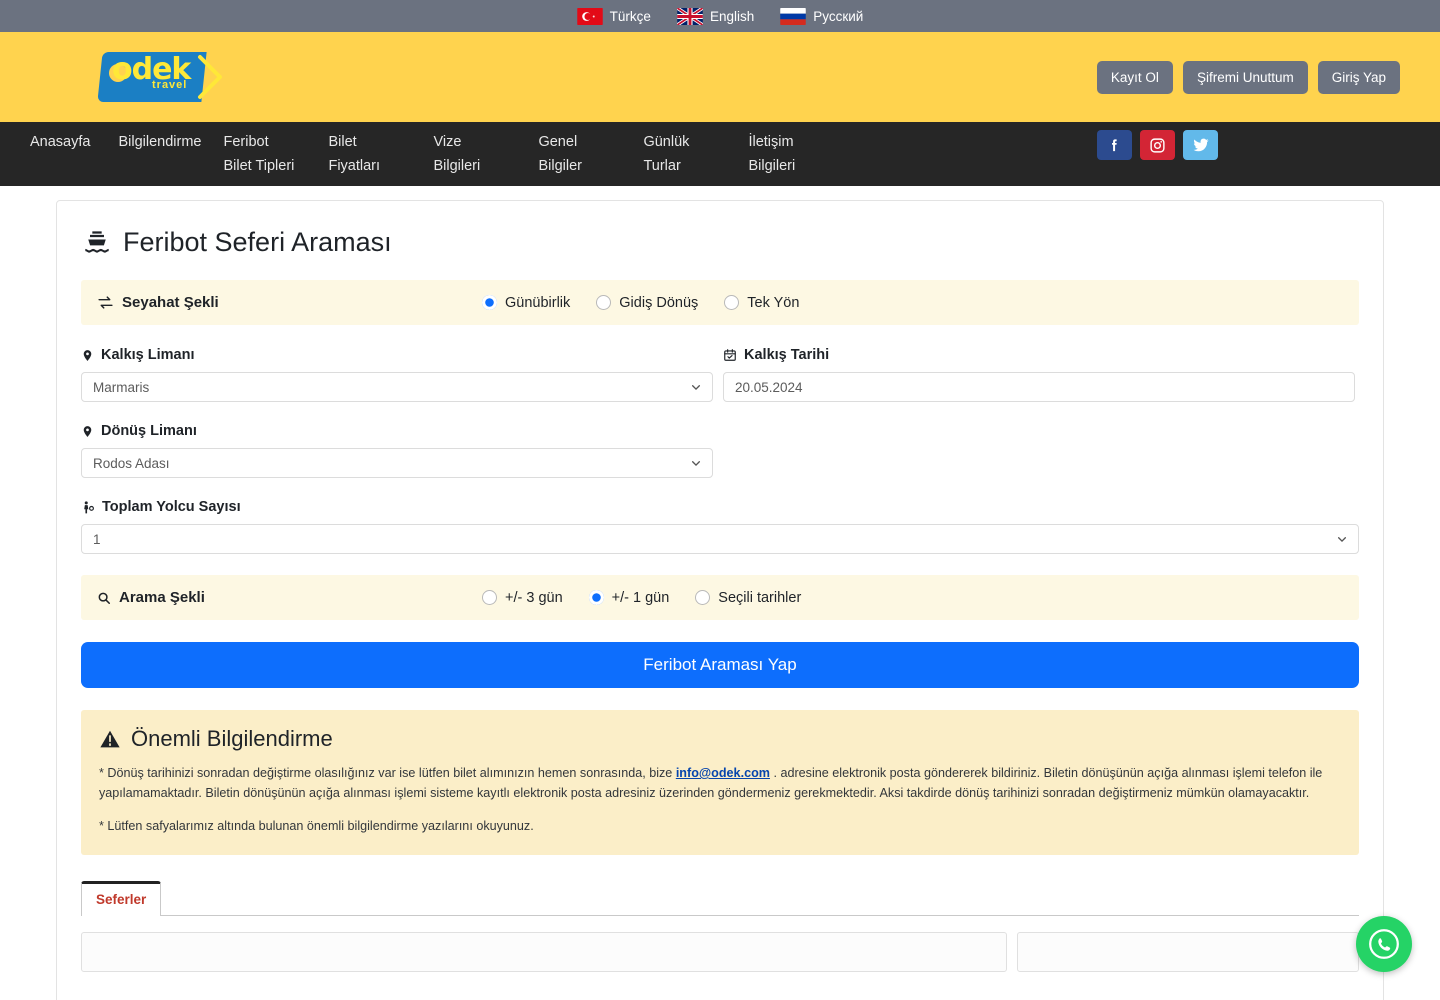  Describe the element at coordinates (838, 16) in the screenshot. I see `language-label: Русский` at that location.